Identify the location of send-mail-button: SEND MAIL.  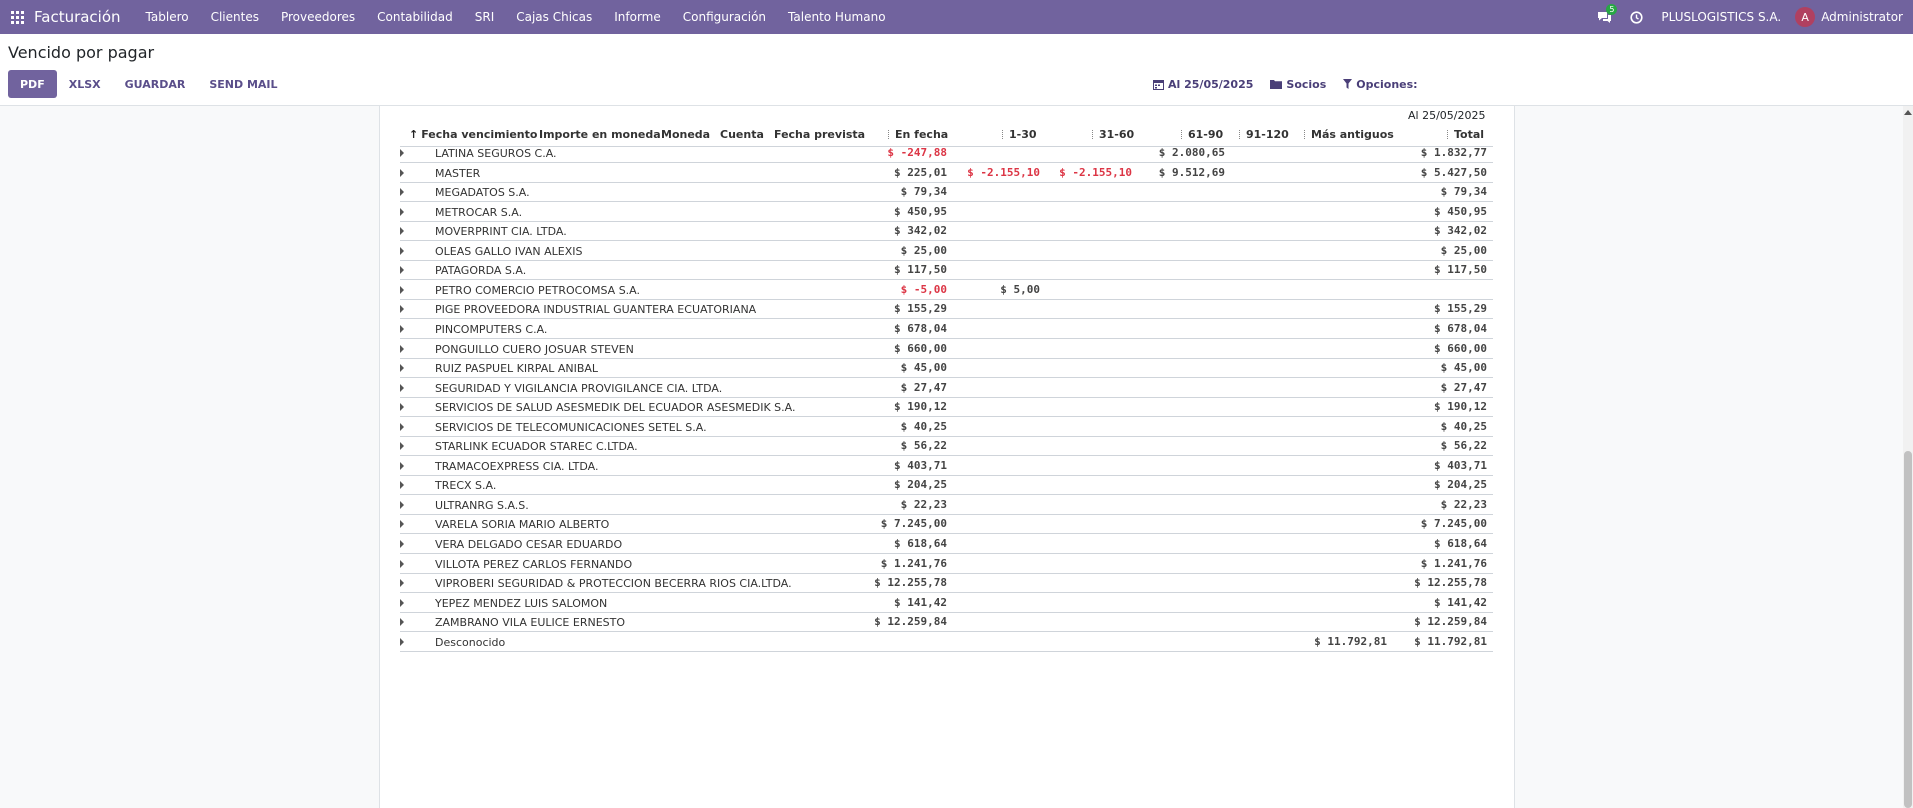
(243, 84).